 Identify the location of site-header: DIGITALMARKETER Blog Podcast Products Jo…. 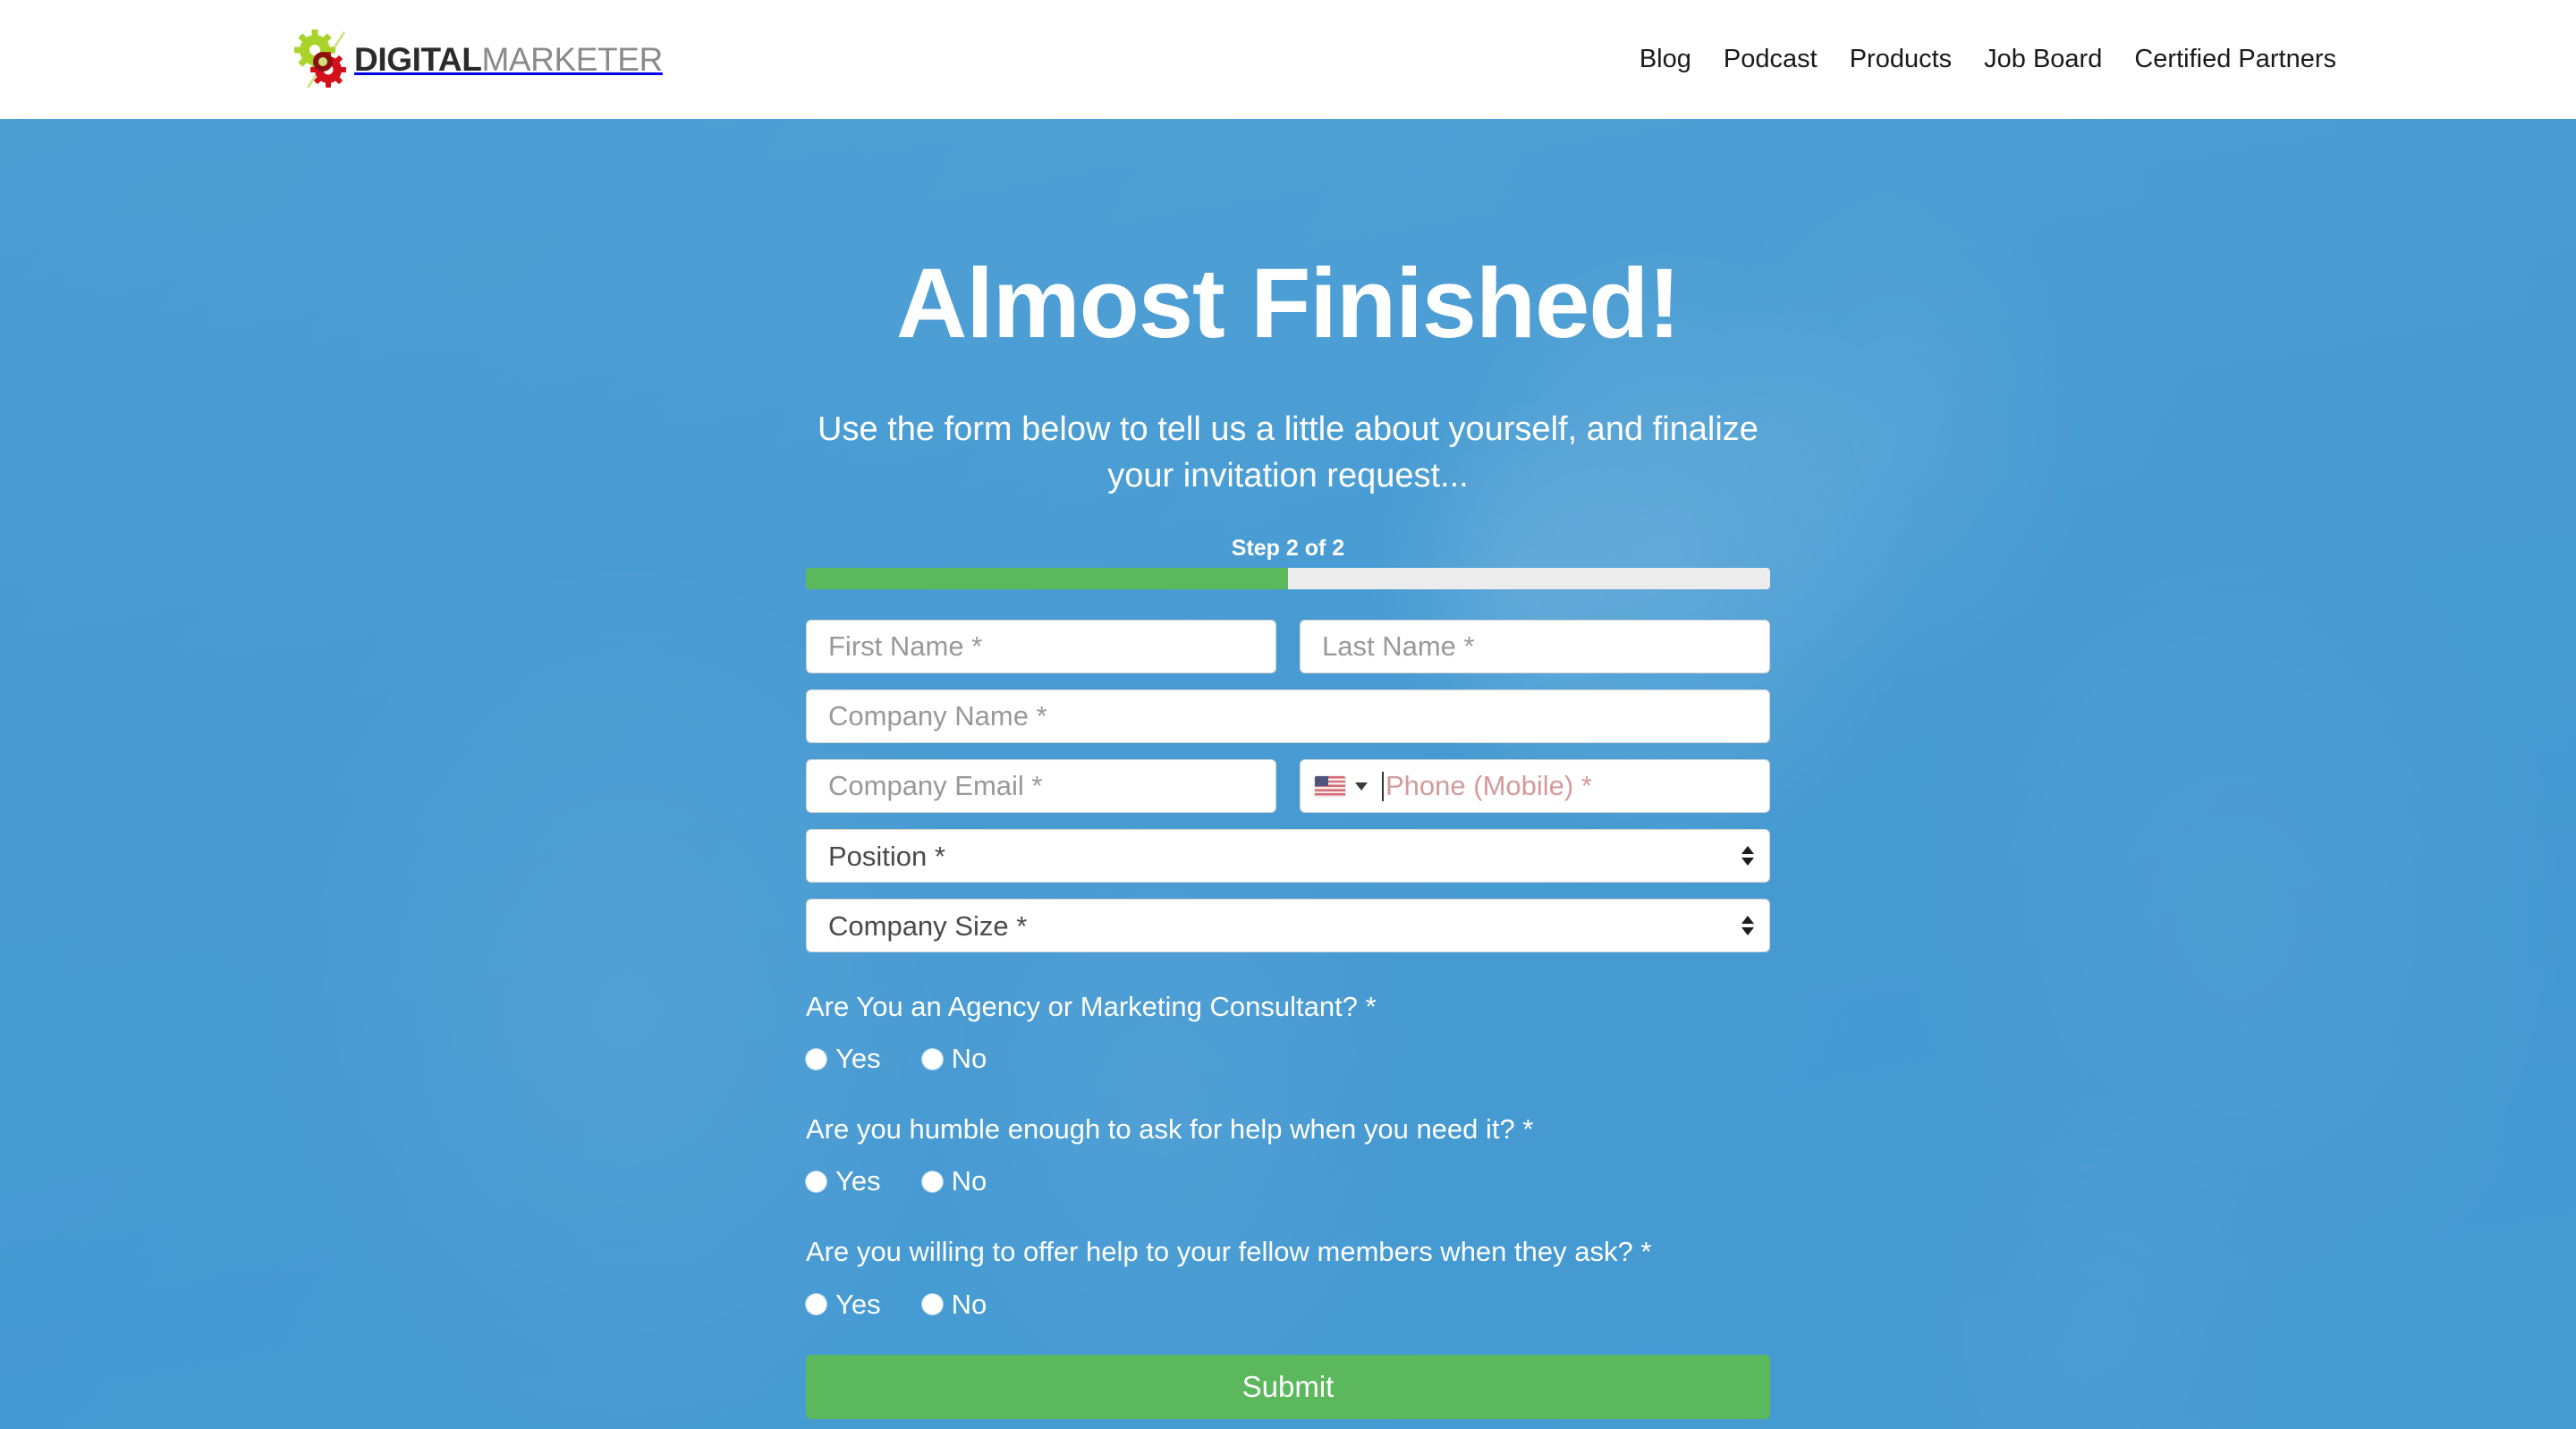
(1288, 60).